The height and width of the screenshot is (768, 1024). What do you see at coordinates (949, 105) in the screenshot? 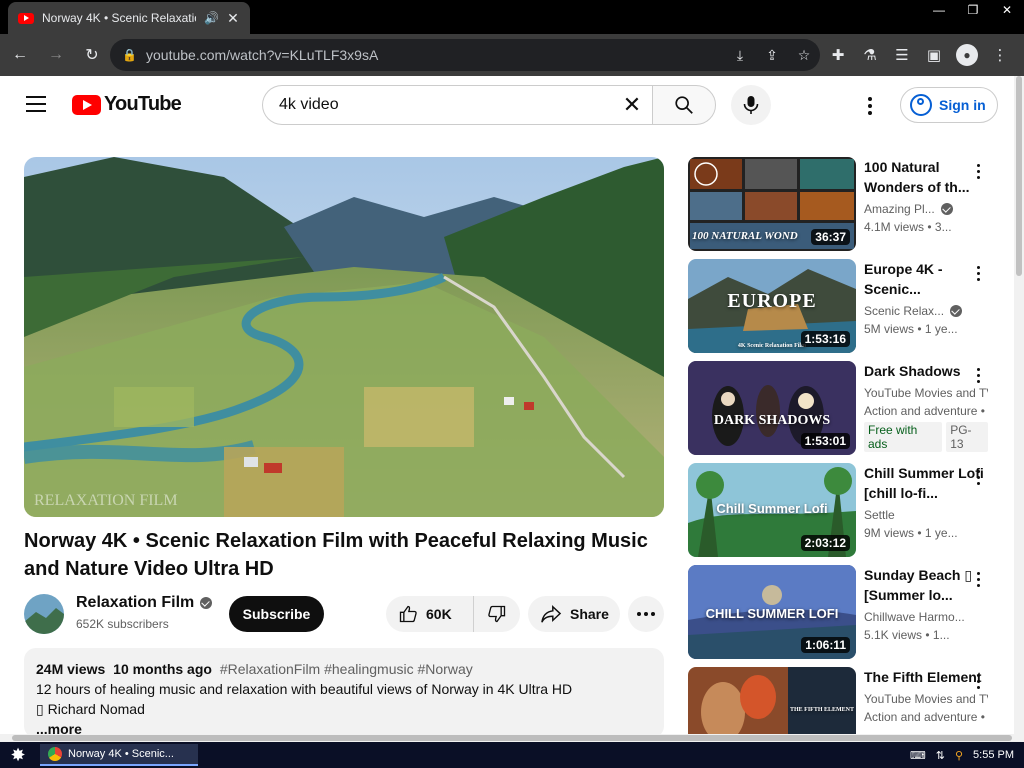
I see `sign-in-button: Sign in` at bounding box center [949, 105].